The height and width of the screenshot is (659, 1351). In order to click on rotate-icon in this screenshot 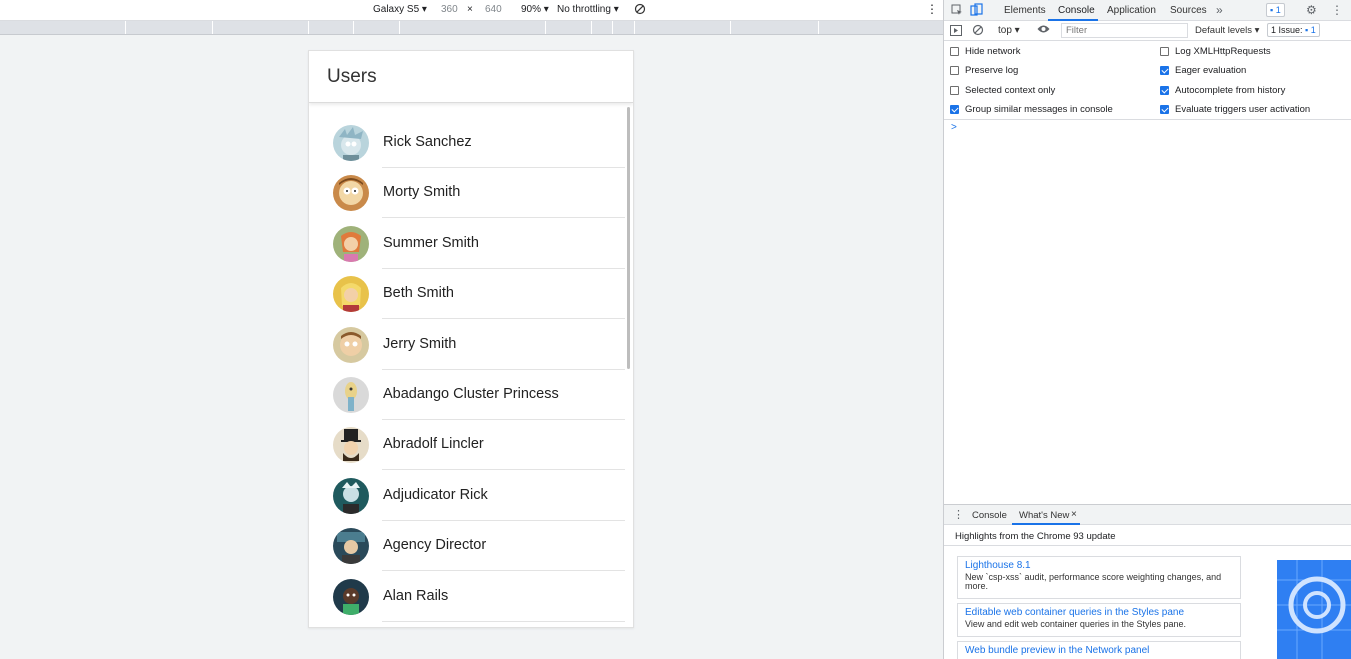, I will do `click(640, 10)`.